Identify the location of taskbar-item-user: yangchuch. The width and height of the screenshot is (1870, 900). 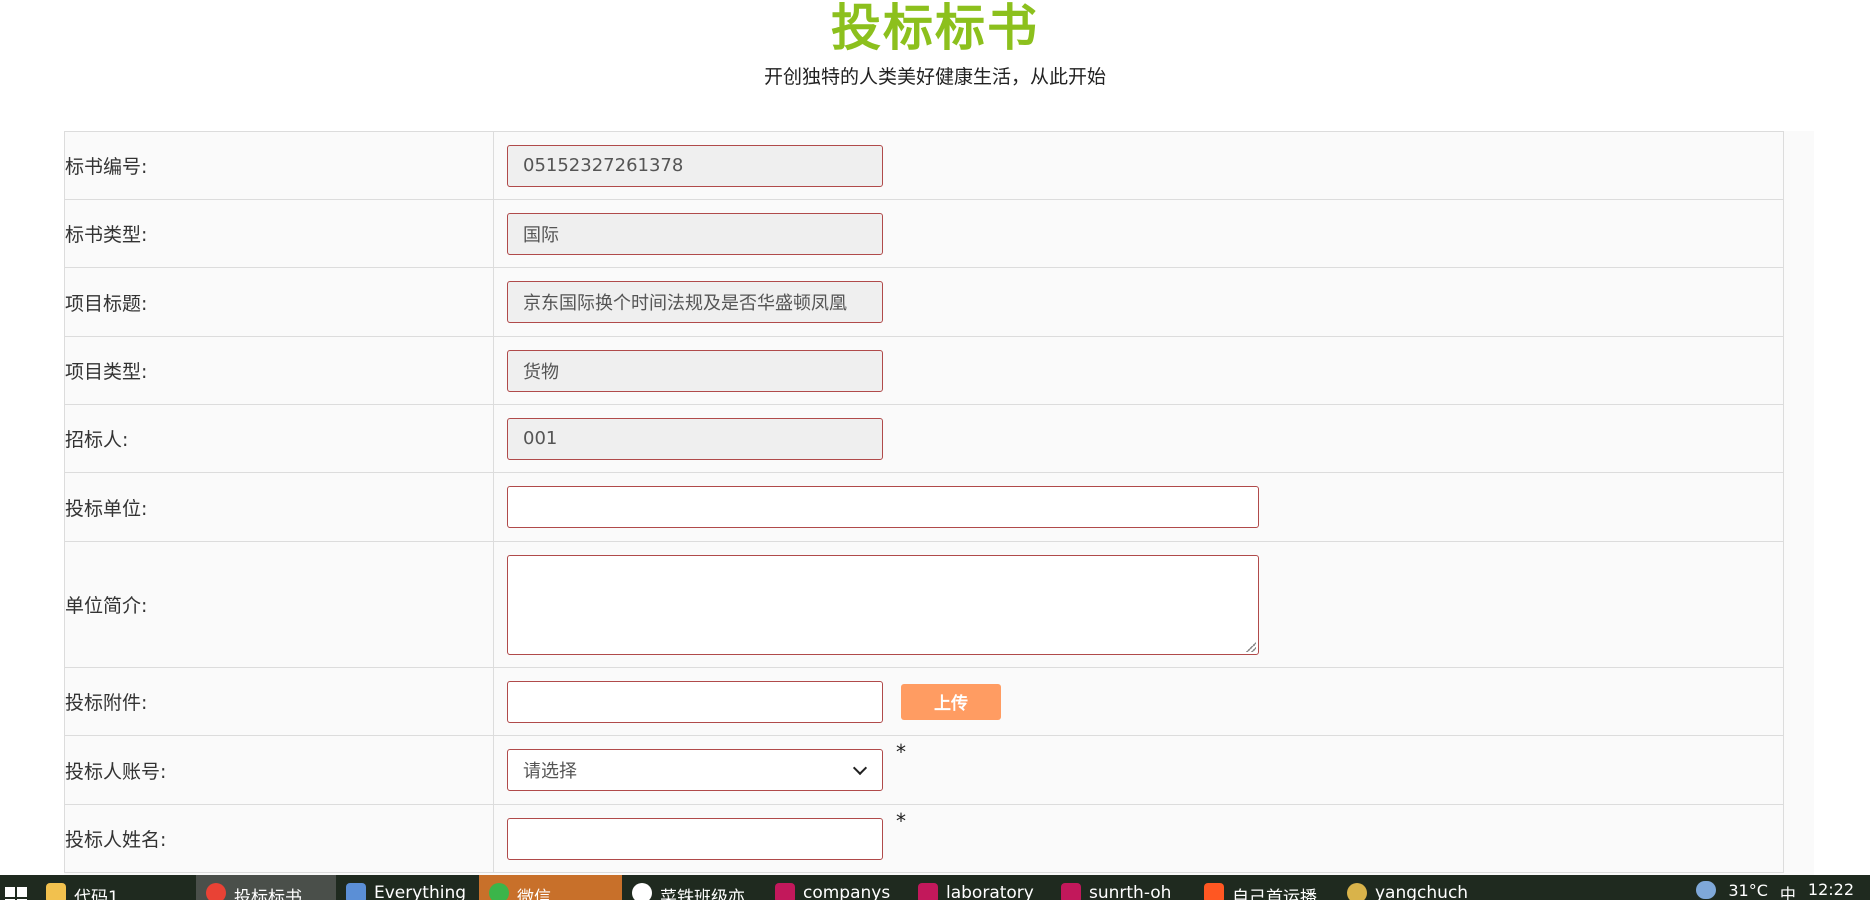
(1408, 887).